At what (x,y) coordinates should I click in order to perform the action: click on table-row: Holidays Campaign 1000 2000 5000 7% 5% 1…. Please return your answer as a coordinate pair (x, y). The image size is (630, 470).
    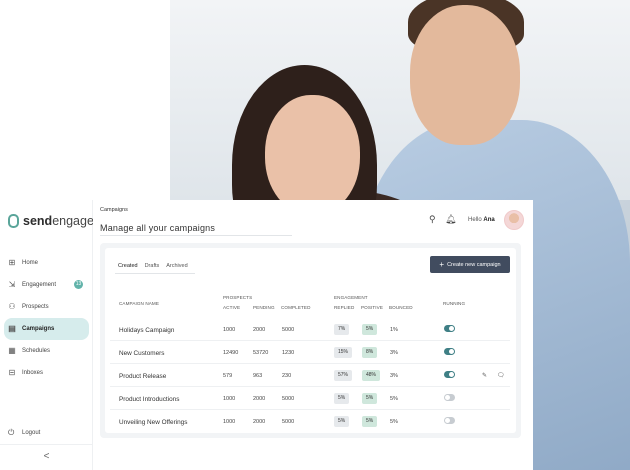
    Looking at the image, I should click on (310, 330).